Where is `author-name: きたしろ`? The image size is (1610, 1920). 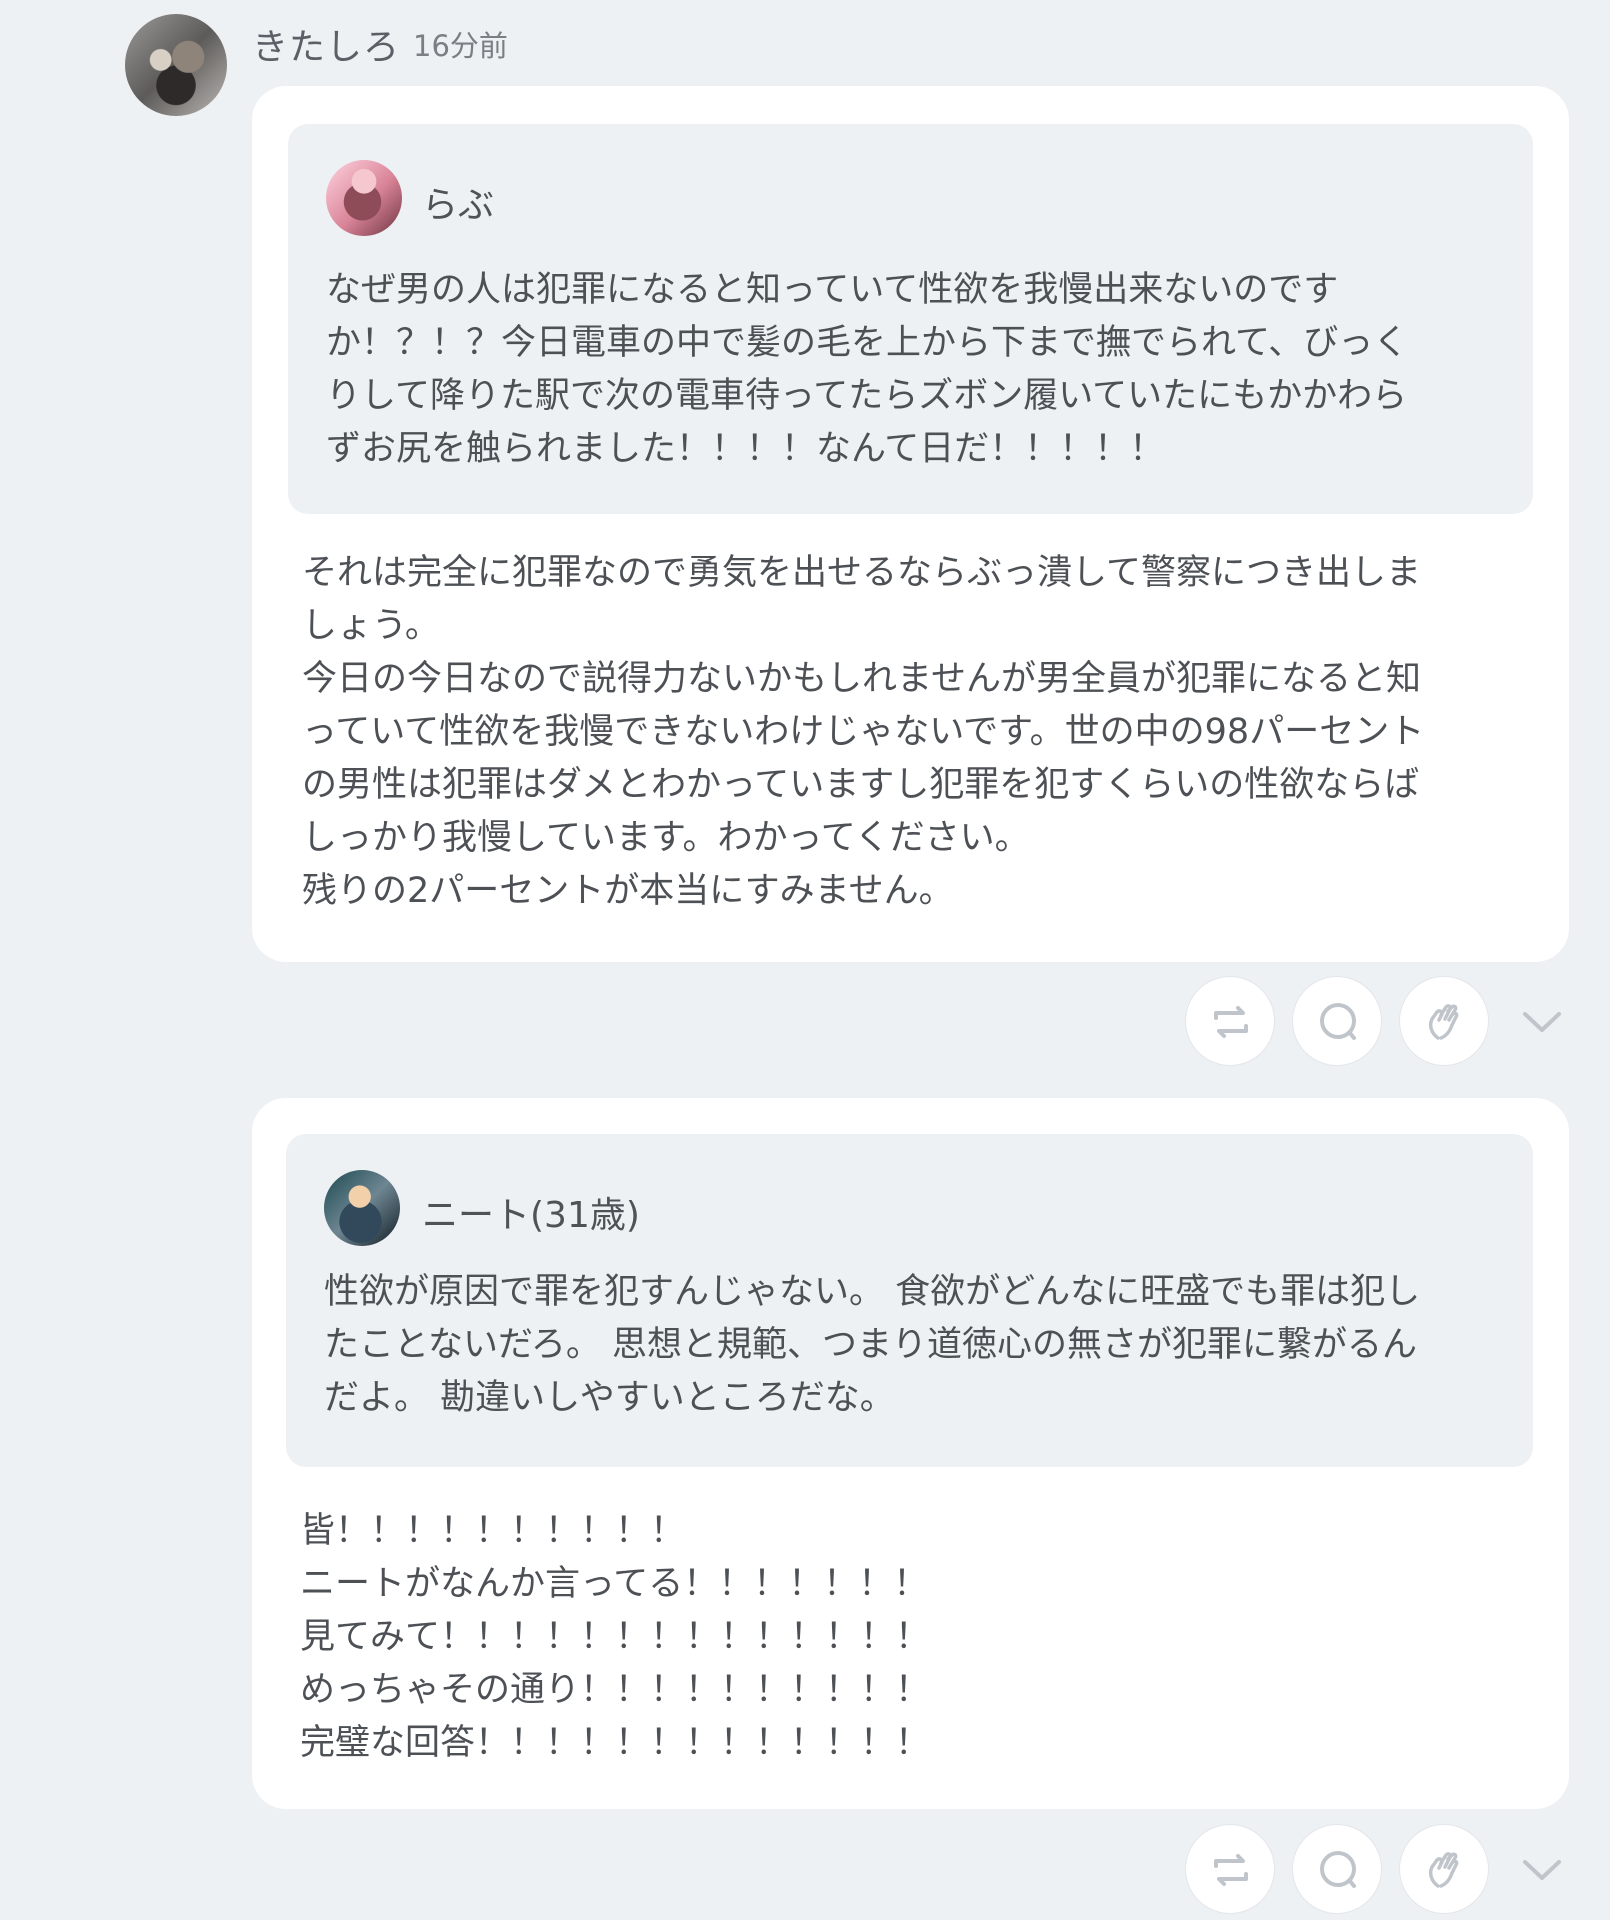 author-name: きたしろ is located at coordinates (326, 44).